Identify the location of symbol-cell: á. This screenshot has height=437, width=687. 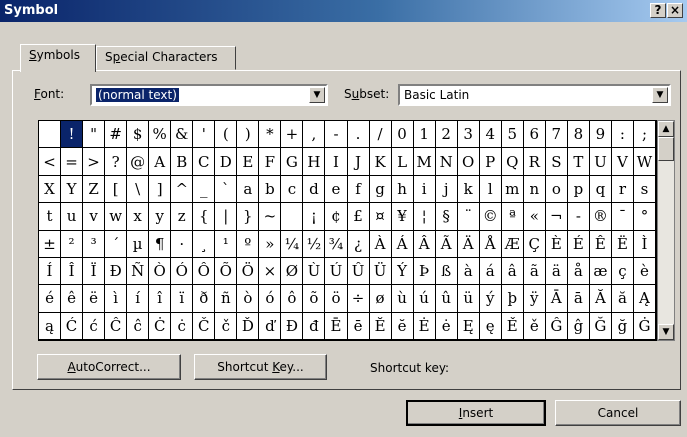
(490, 271).